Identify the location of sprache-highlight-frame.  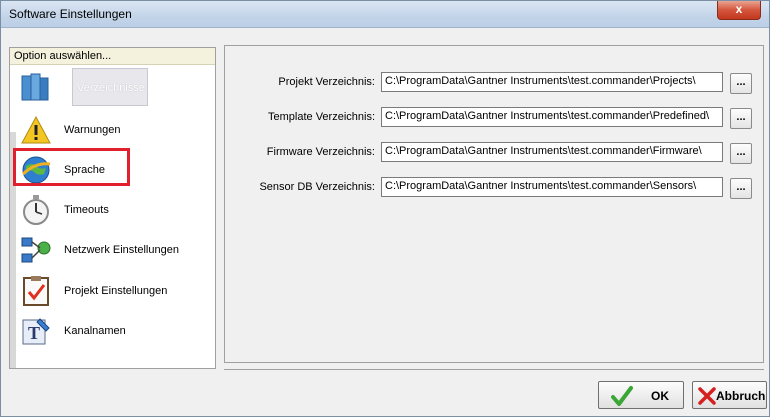
(71, 167).